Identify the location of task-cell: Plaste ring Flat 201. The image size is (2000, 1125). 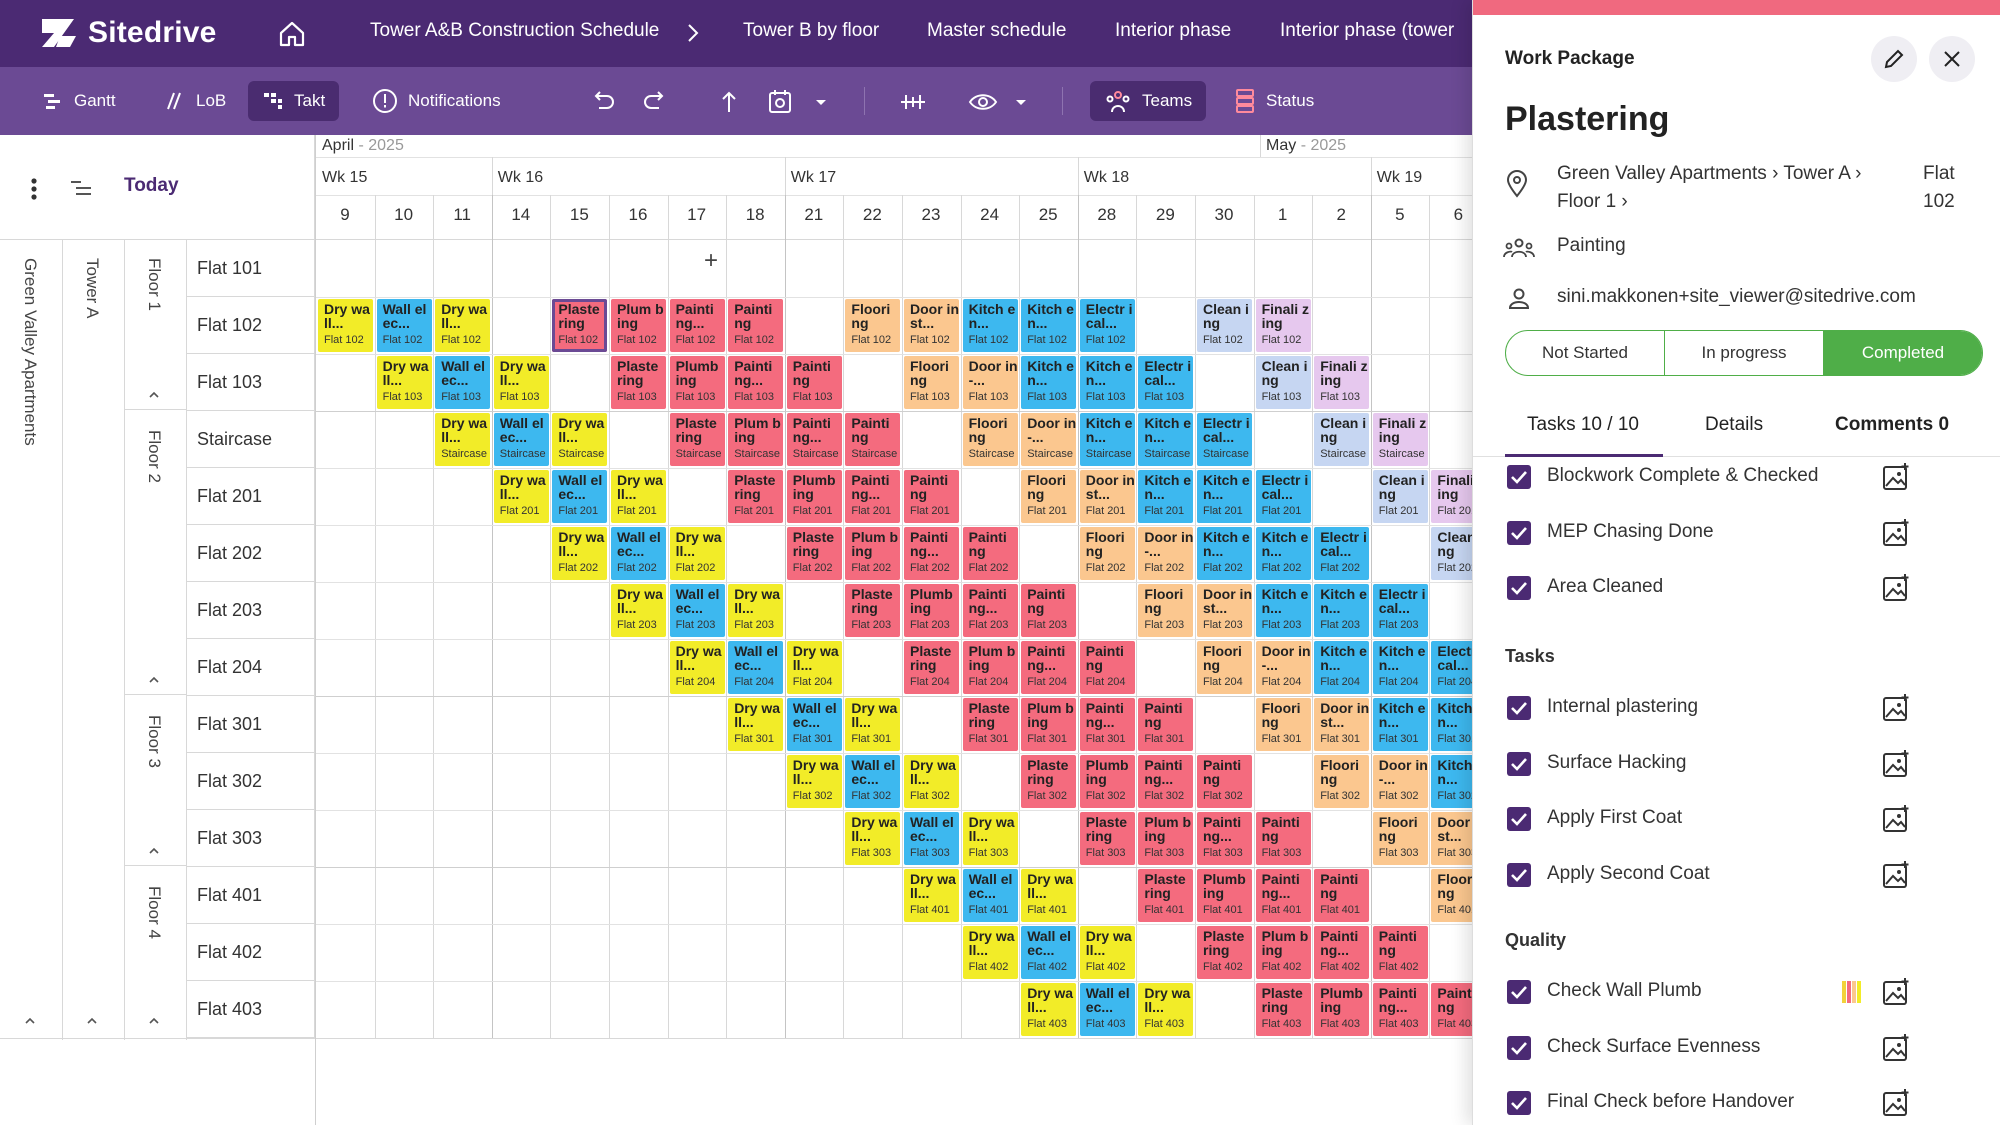
(756, 496).